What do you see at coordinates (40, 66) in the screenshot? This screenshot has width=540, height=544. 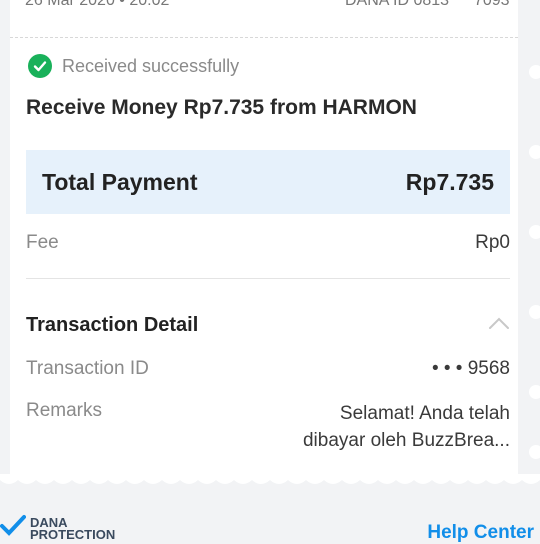 I see `check-circle-icon` at bounding box center [40, 66].